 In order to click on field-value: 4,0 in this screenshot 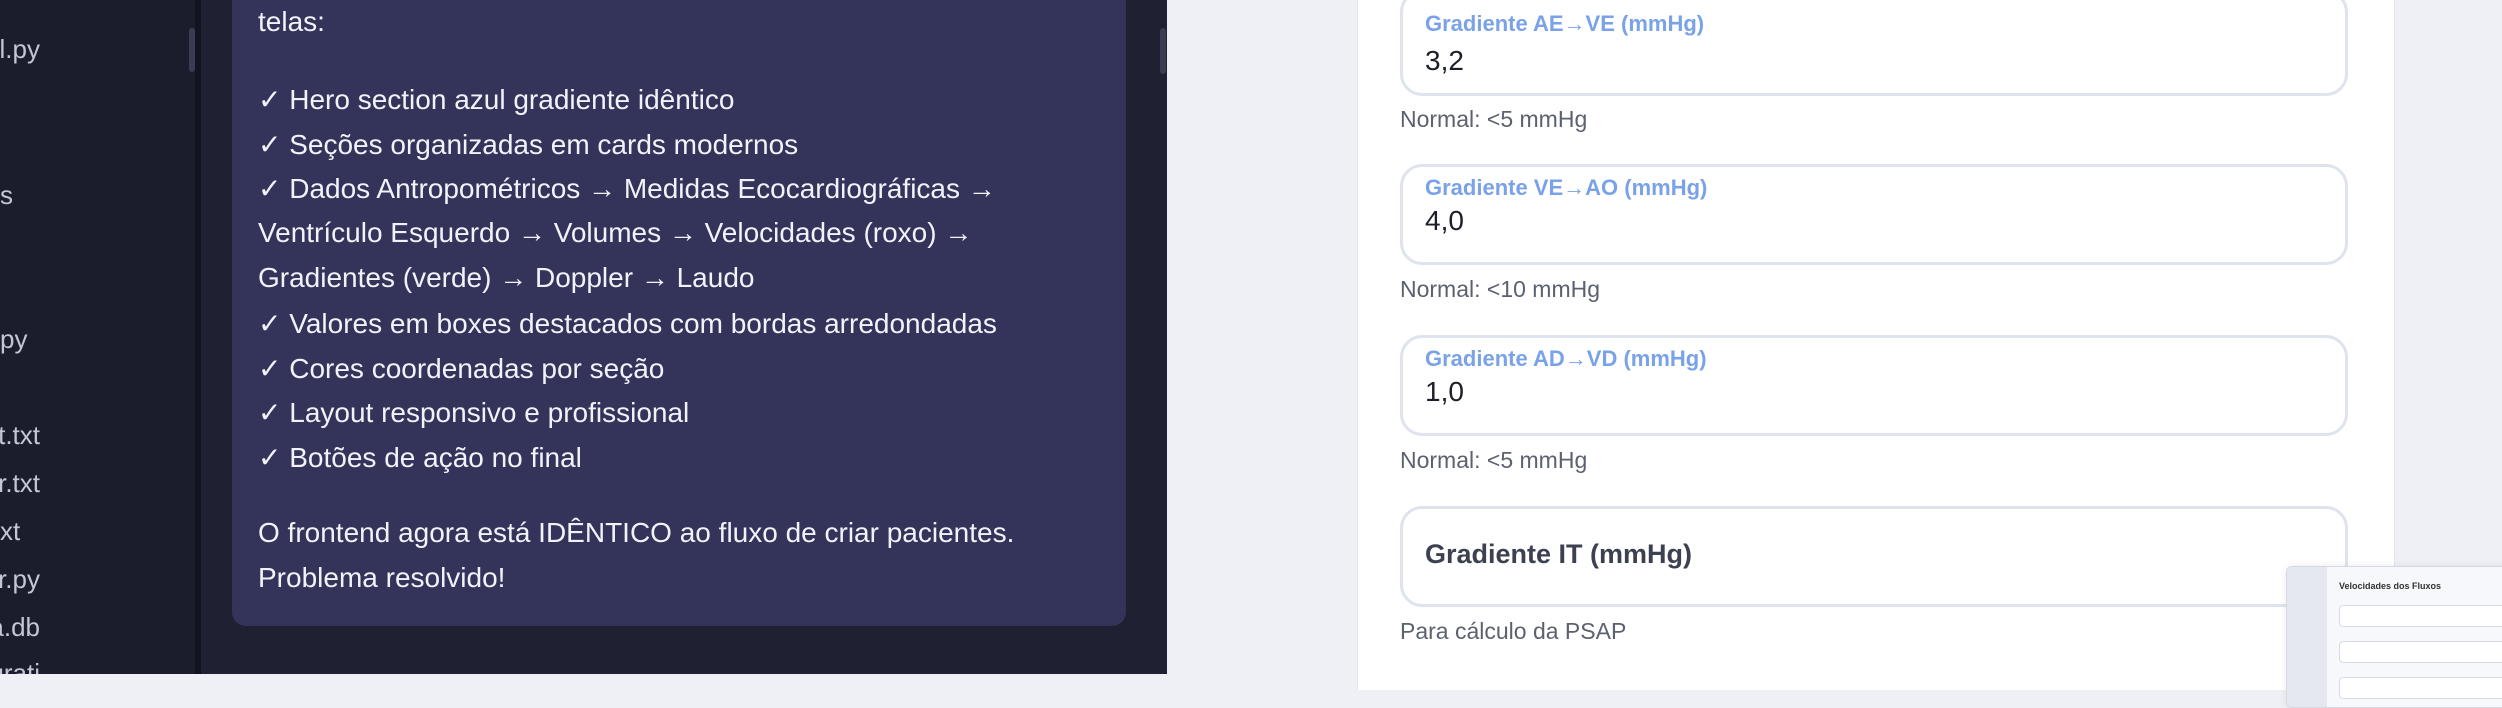, I will do `click(1444, 221)`.